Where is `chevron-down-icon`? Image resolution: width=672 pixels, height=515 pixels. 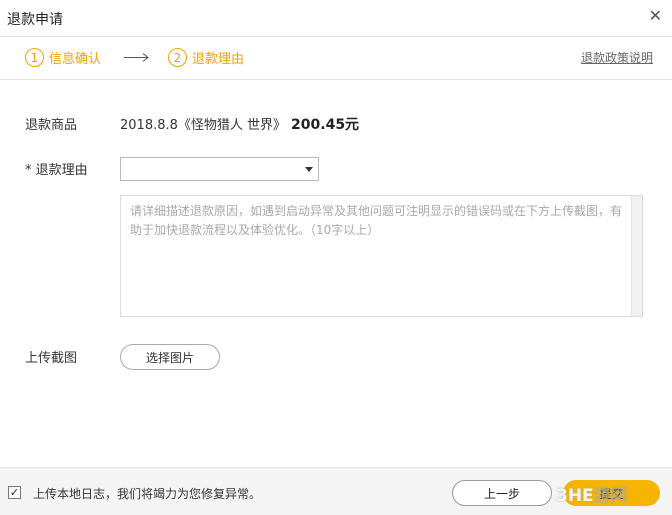 chevron-down-icon is located at coordinates (309, 169).